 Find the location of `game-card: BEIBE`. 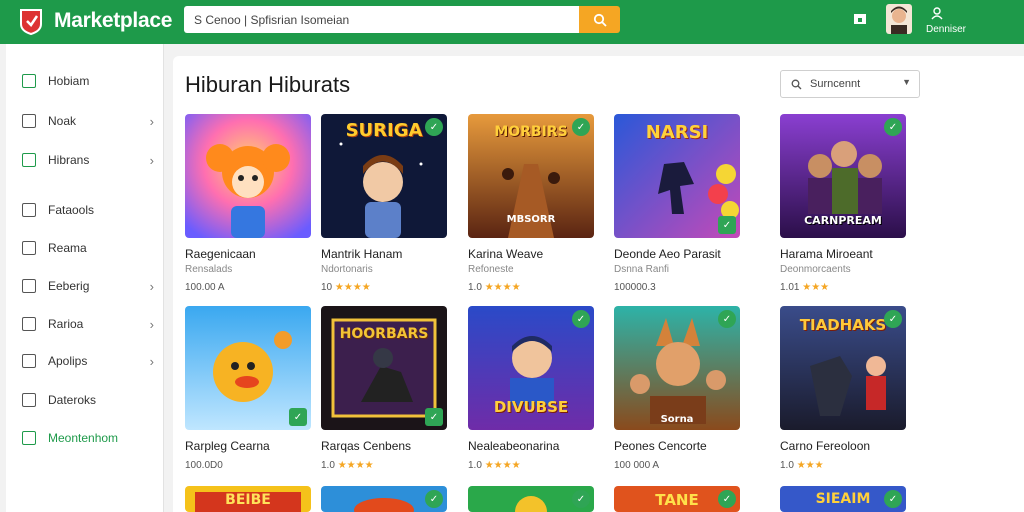

game-card: BEIBE is located at coordinates (248, 499).